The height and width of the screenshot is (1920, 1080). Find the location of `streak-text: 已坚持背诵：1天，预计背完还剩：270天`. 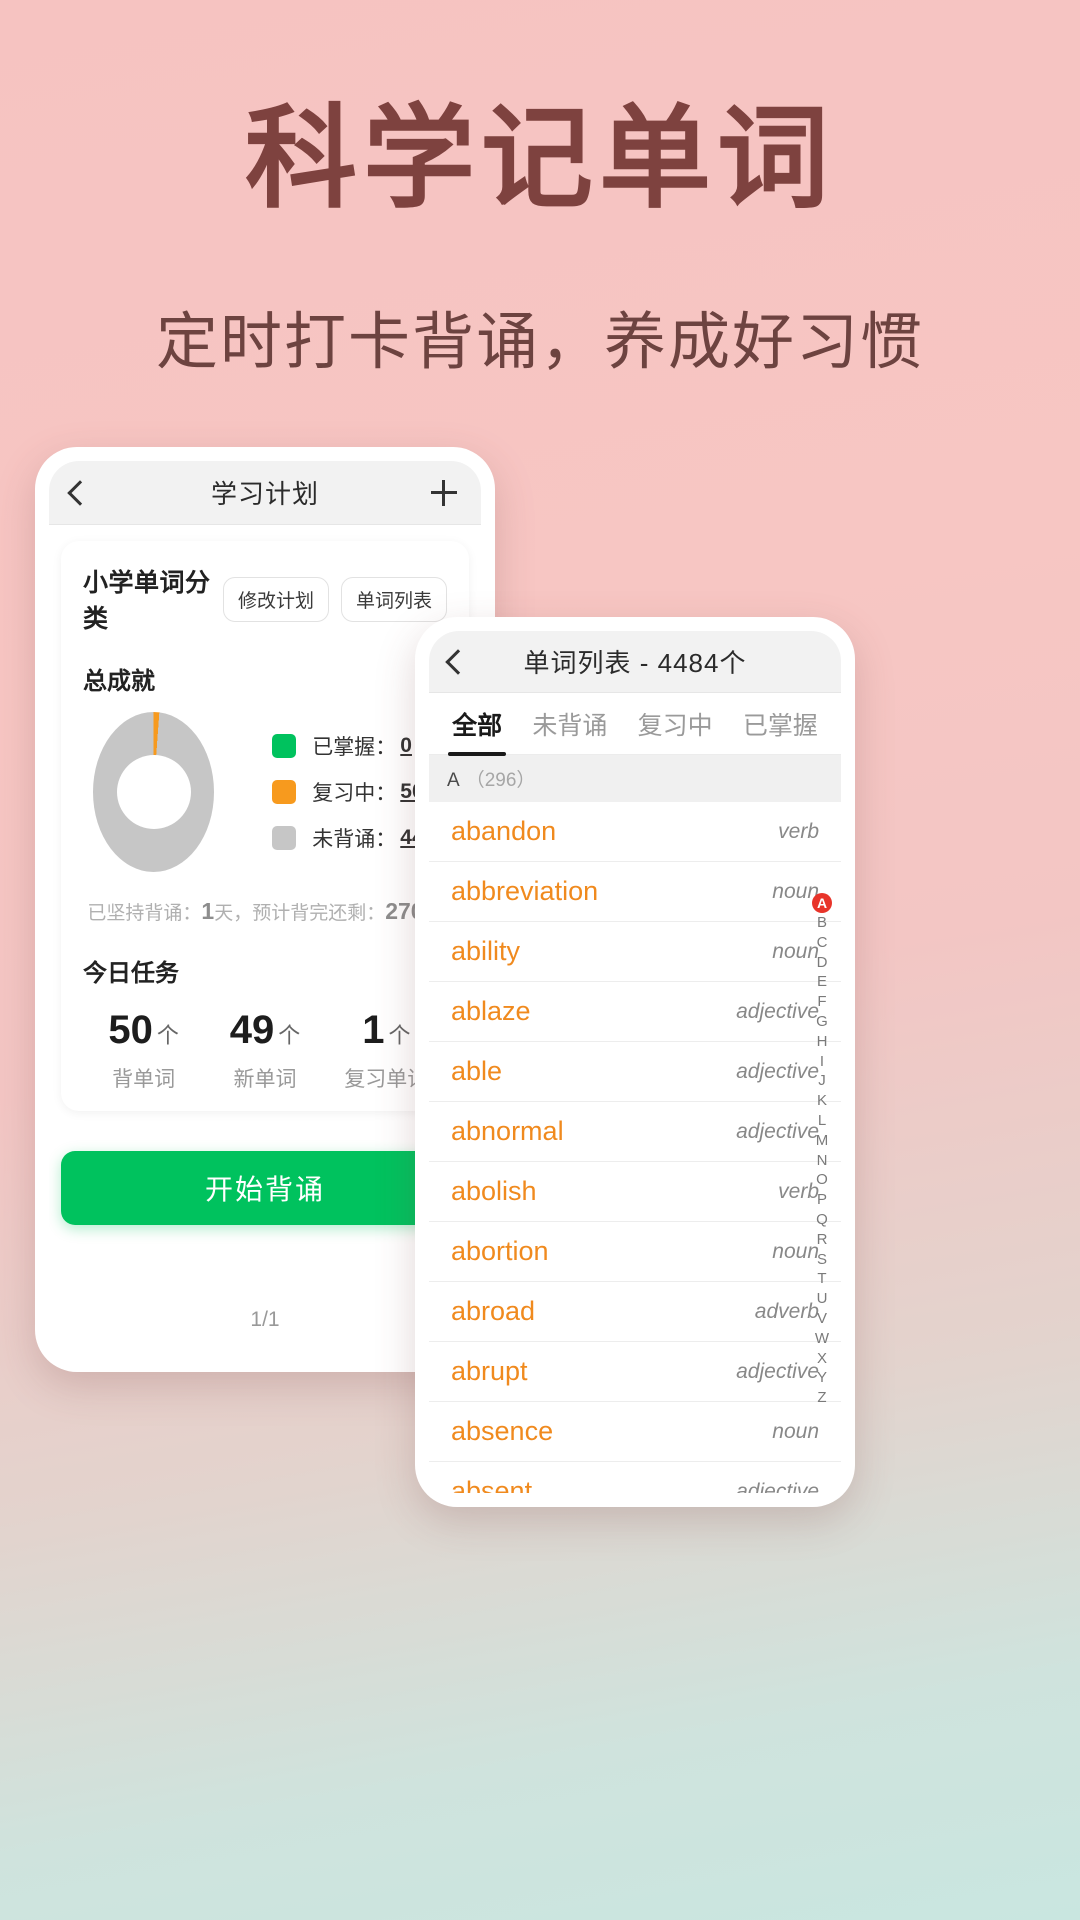

streak-text: 已坚持背诵：1天，预计背完还剩：270天 is located at coordinates (265, 911).